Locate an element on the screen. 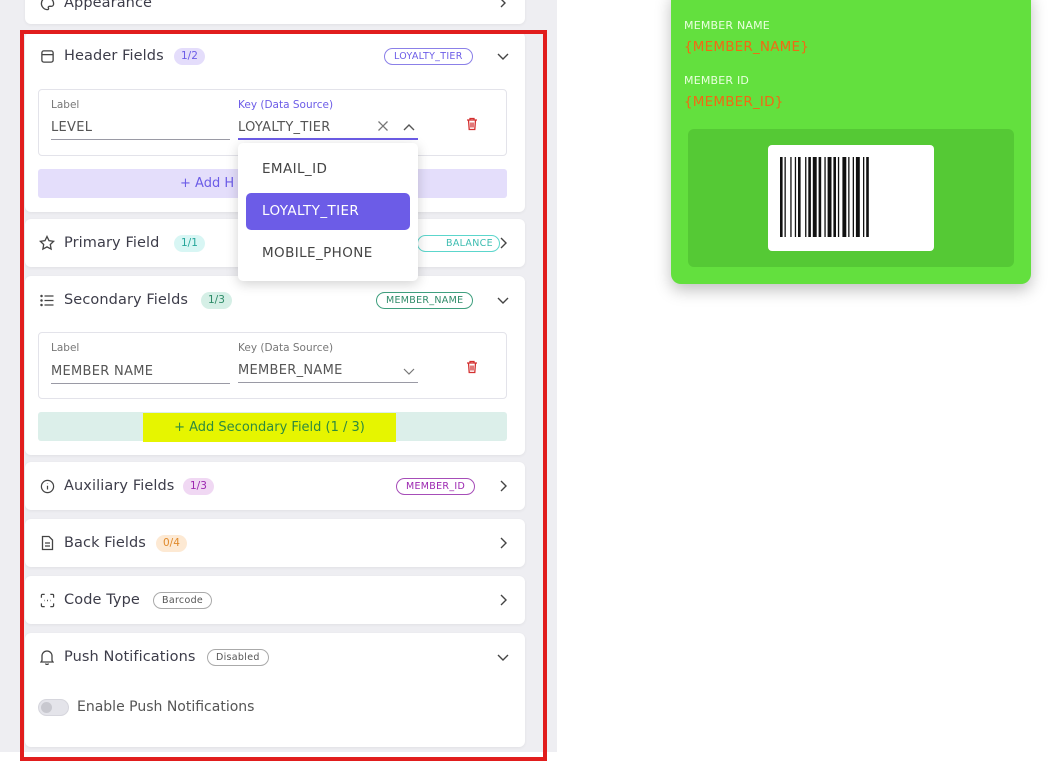 Image resolution: width=1063 pixels, height=762 pixels. auxiliary-fields-count: 1/3 is located at coordinates (198, 486).